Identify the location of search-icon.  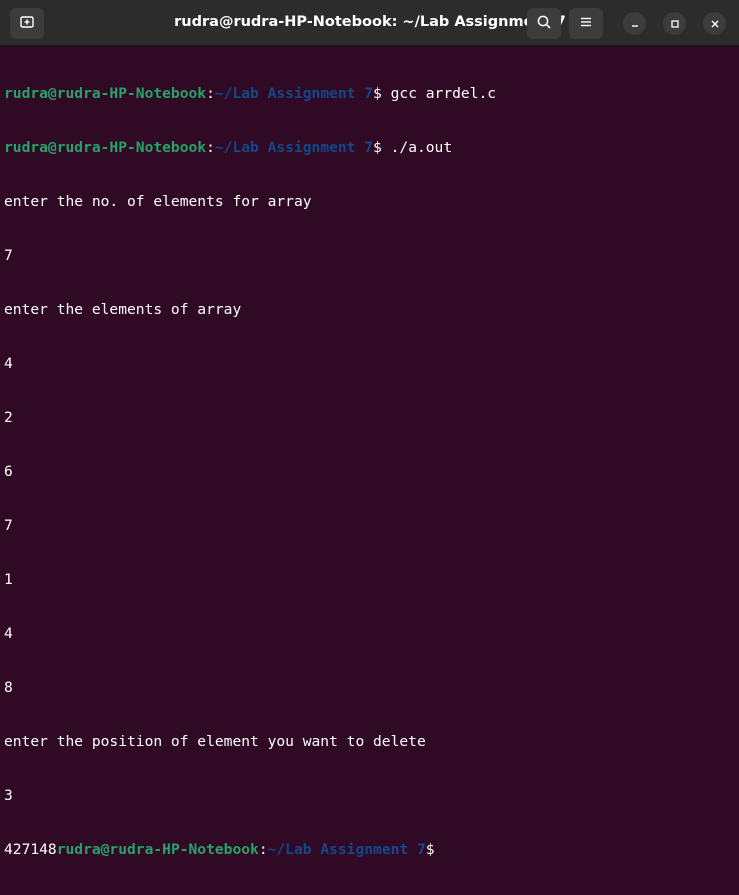
(544, 24).